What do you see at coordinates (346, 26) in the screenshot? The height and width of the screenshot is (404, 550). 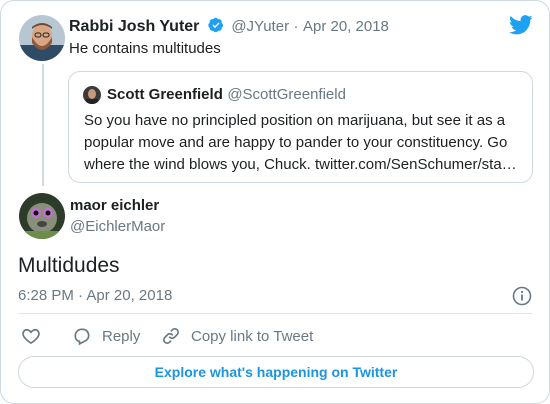 I see `parent-tweet-date: Apr 20, 2018` at bounding box center [346, 26].